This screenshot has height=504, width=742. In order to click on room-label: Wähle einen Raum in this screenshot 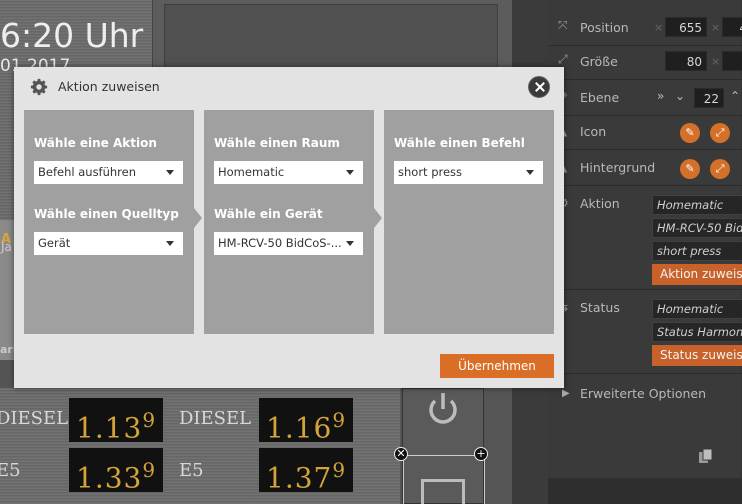, I will do `click(277, 143)`.